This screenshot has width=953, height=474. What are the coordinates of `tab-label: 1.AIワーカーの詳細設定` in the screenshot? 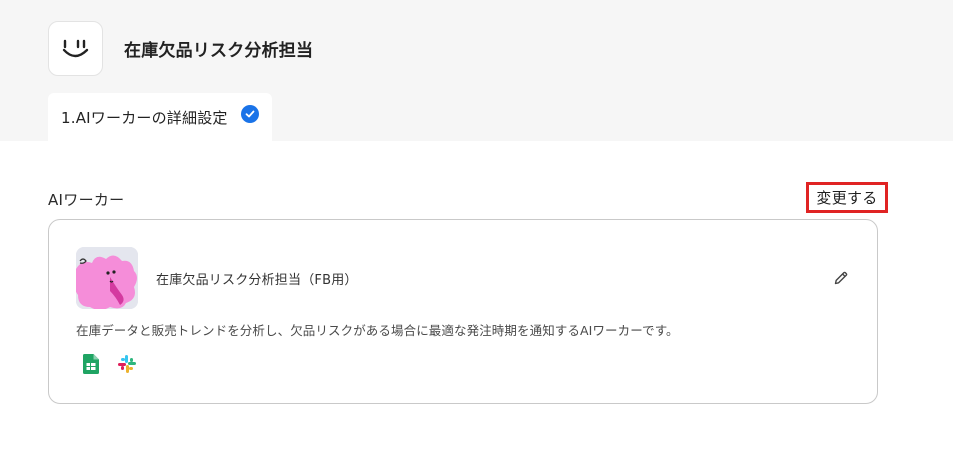 It's located at (144, 117).